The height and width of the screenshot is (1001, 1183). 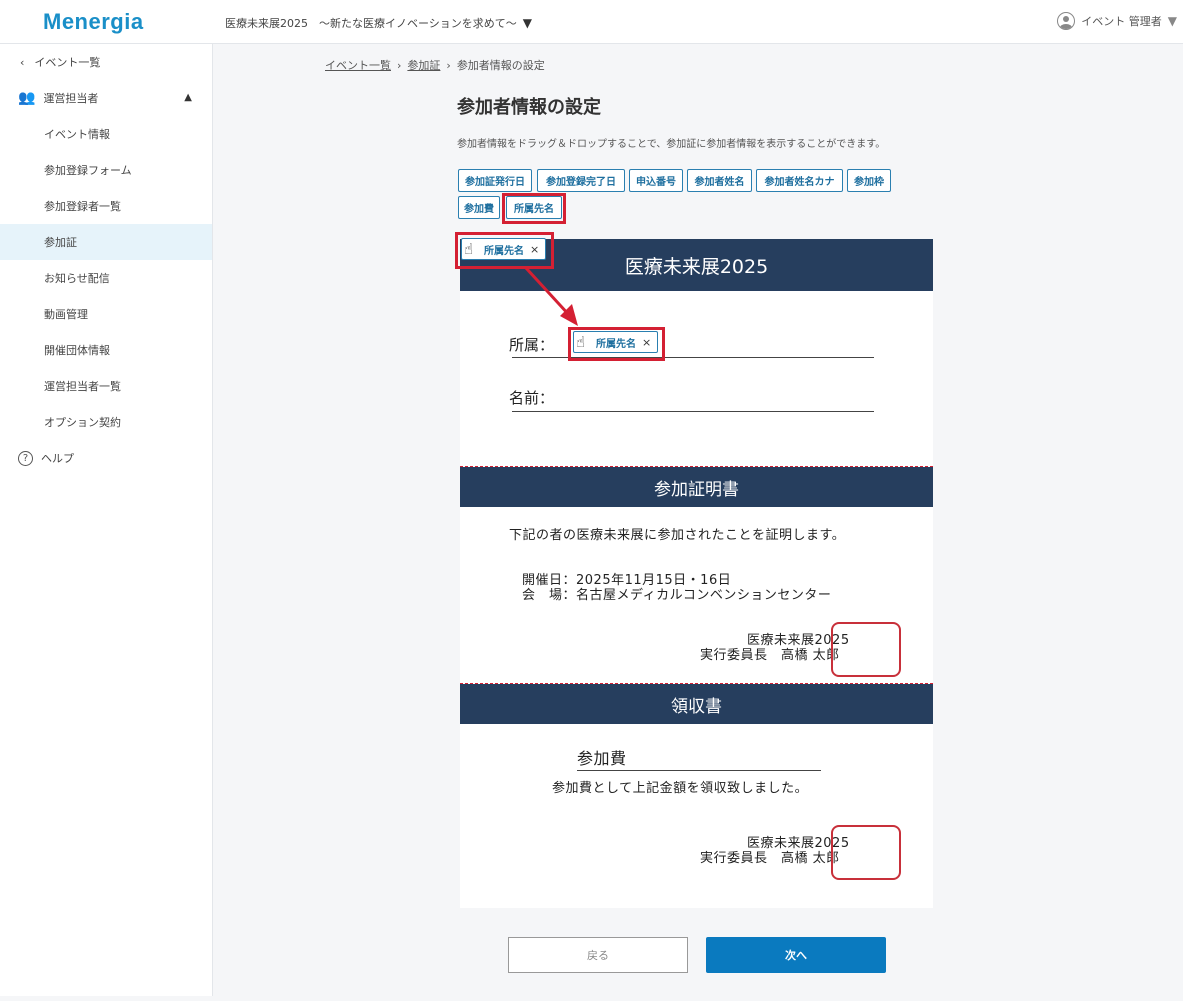 What do you see at coordinates (770, 858) in the screenshot?
I see `receipt-signer: 実行委員長 高橋 太郎` at bounding box center [770, 858].